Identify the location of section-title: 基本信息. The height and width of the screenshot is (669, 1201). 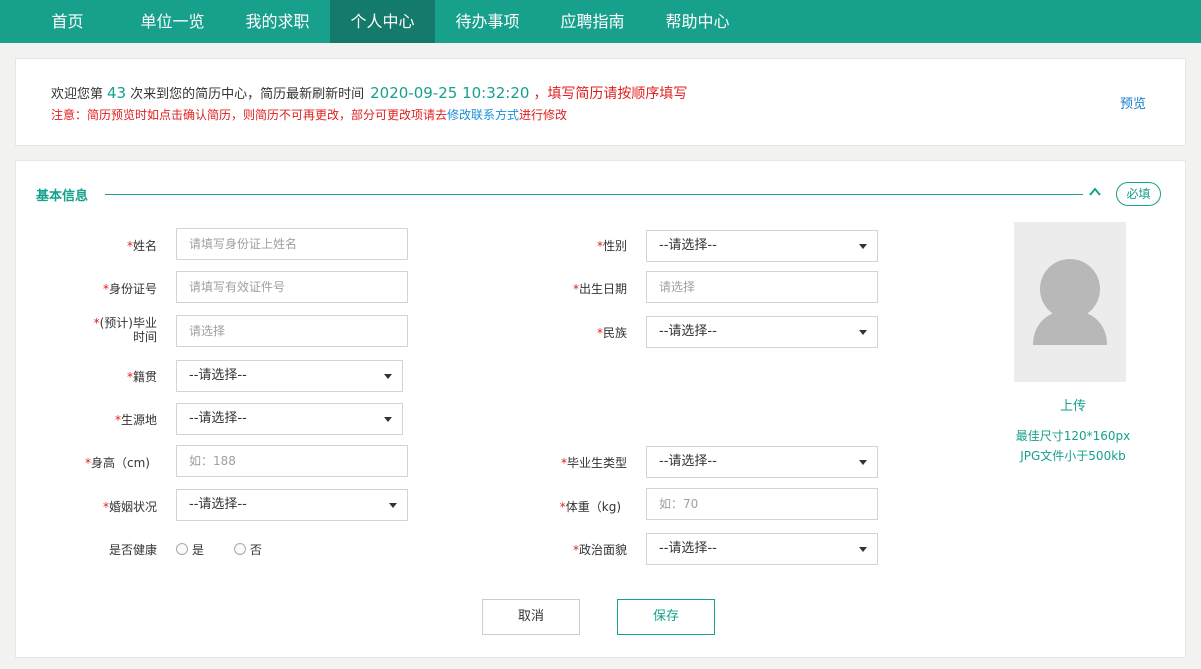
(62, 196).